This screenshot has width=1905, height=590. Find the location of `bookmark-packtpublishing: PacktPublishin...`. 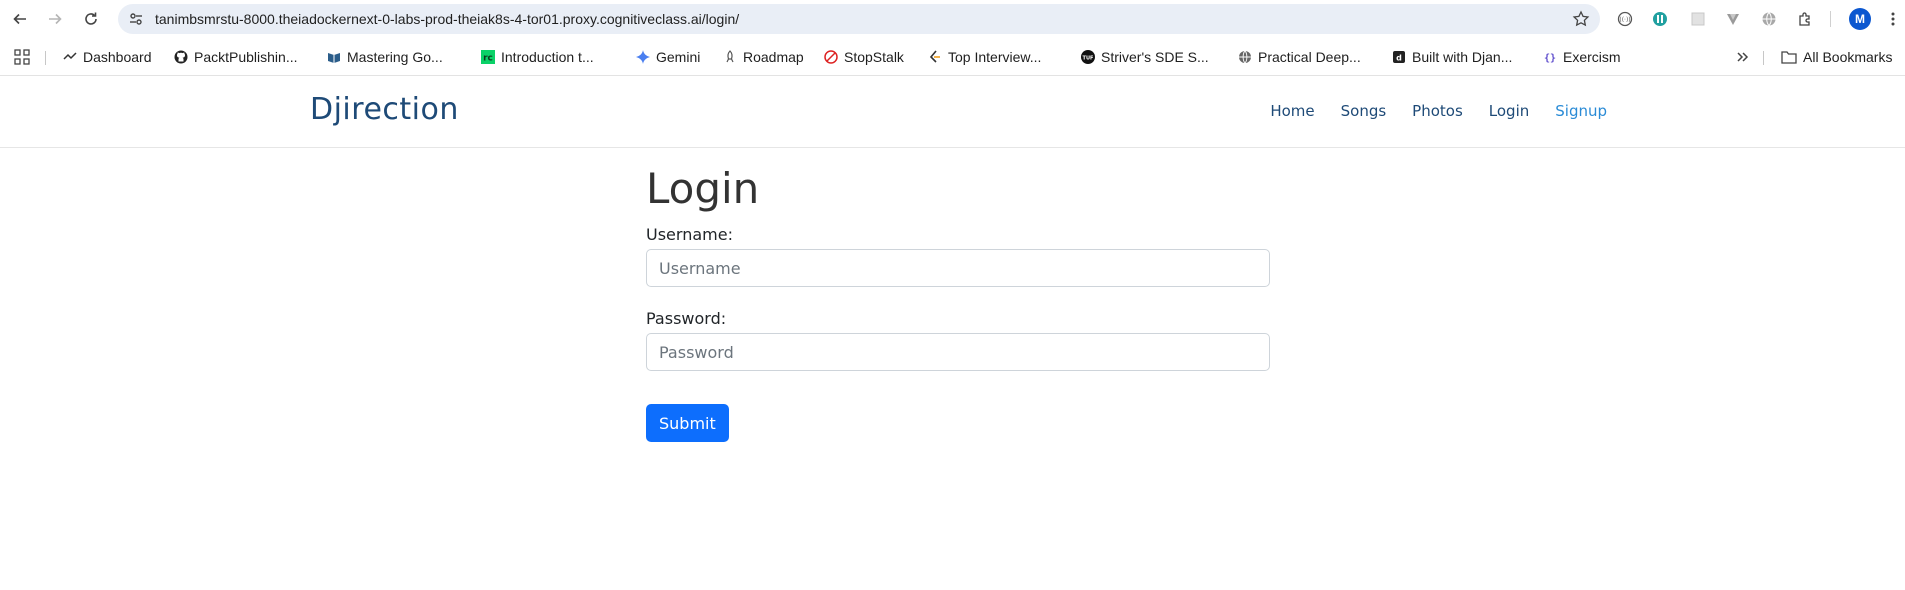

bookmark-packtpublishing: PacktPublishin... is located at coordinates (236, 57).